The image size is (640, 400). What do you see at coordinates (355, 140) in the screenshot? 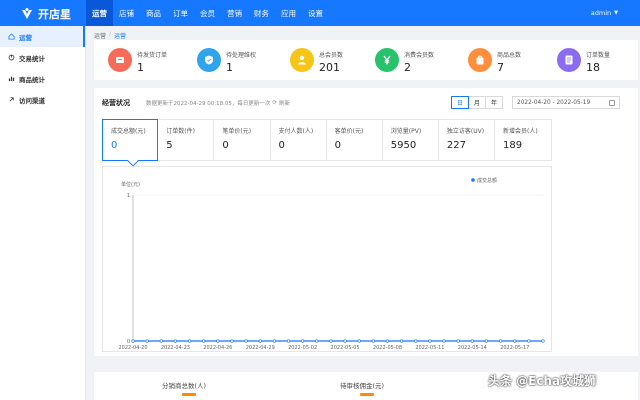
I see `metric-card: 客单价(元) 0` at bounding box center [355, 140].